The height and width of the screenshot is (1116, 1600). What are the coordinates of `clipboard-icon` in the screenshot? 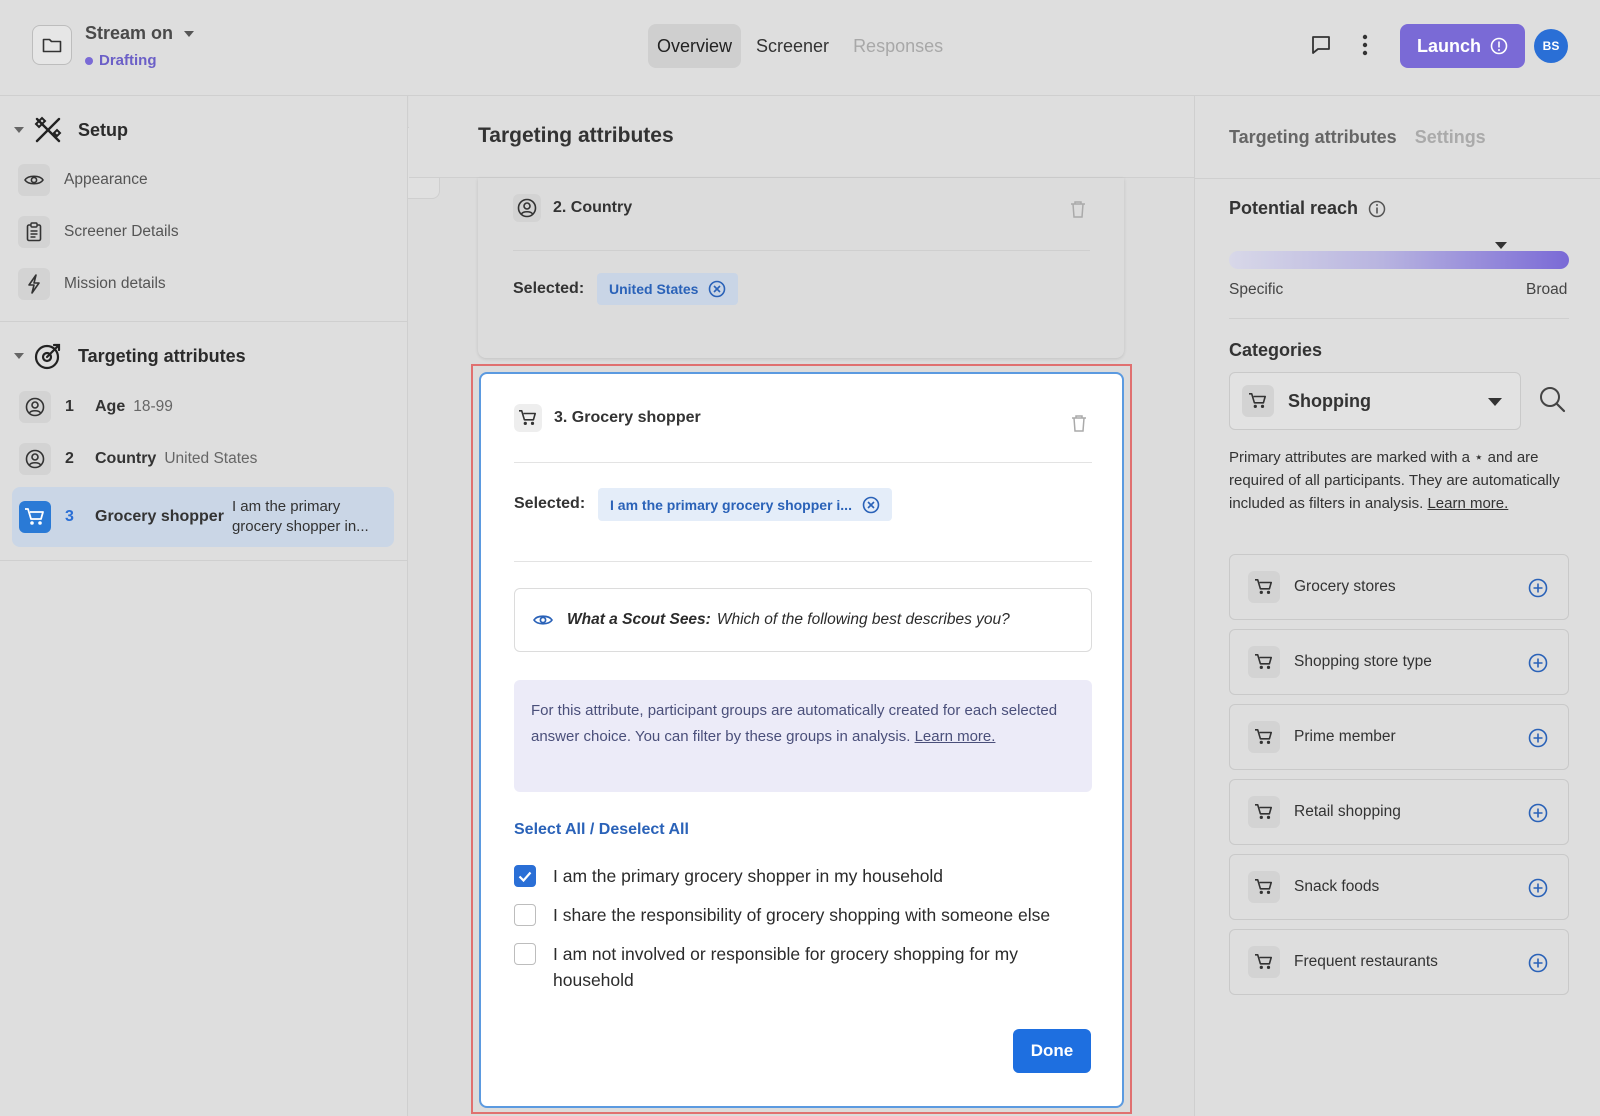 It's located at (34, 232).